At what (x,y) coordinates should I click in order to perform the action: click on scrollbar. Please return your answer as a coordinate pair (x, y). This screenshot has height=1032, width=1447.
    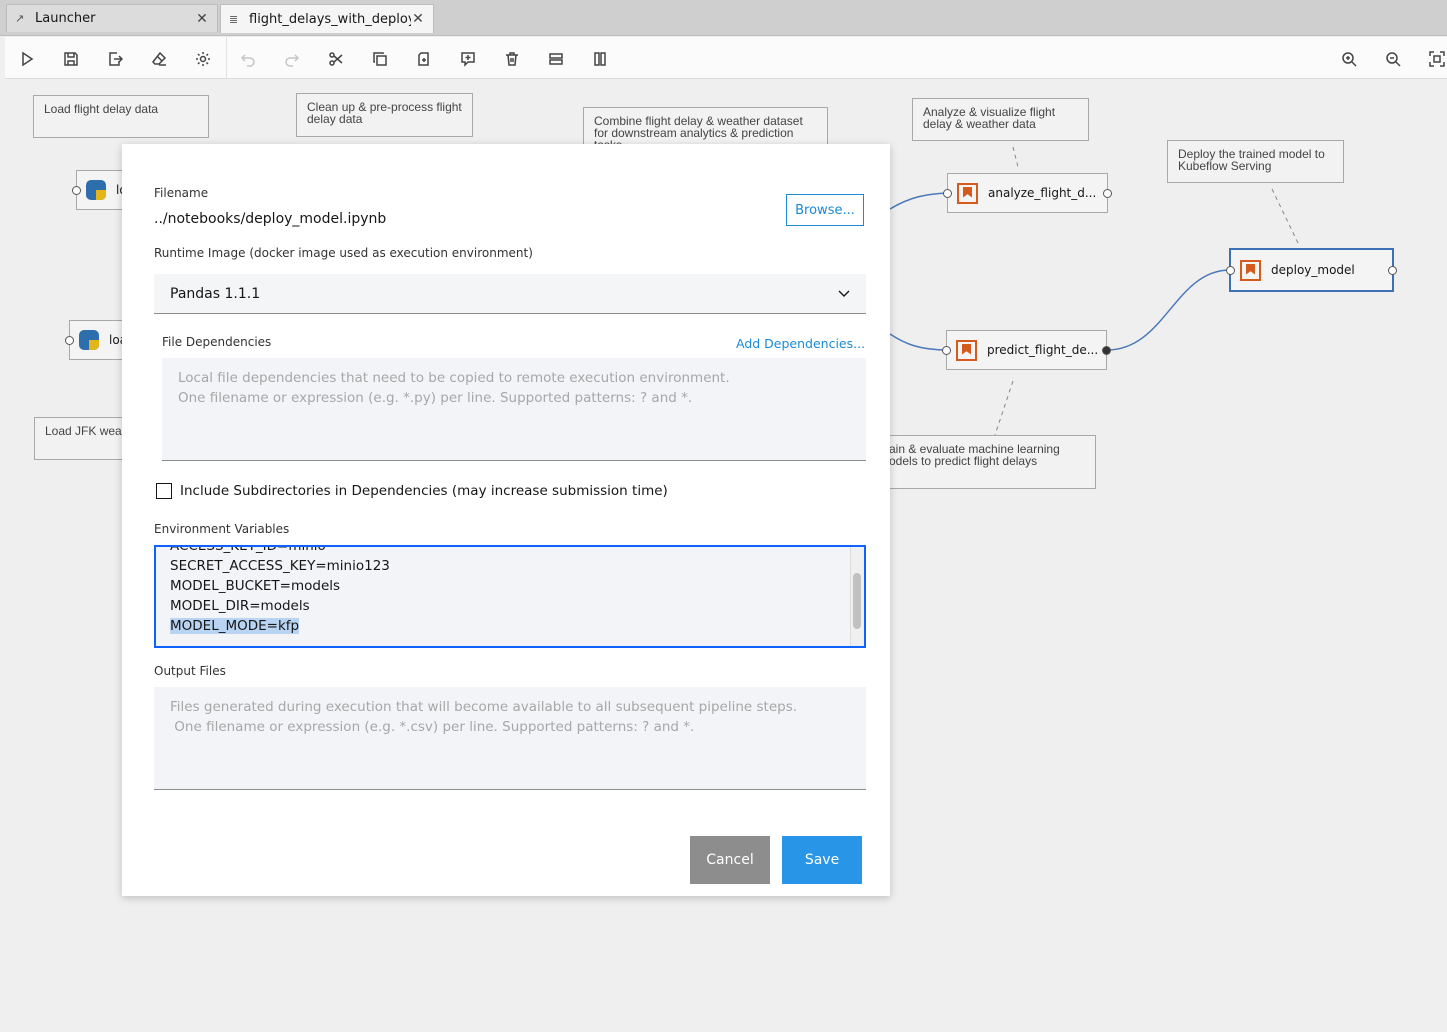
    Looking at the image, I should click on (857, 596).